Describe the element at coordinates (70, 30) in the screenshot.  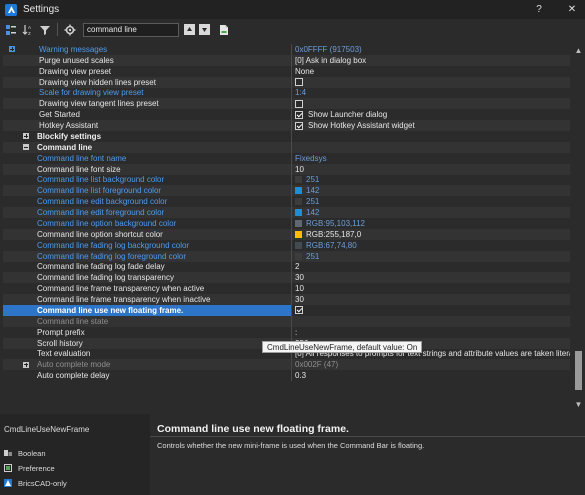
I see `search-settings-icon` at that location.